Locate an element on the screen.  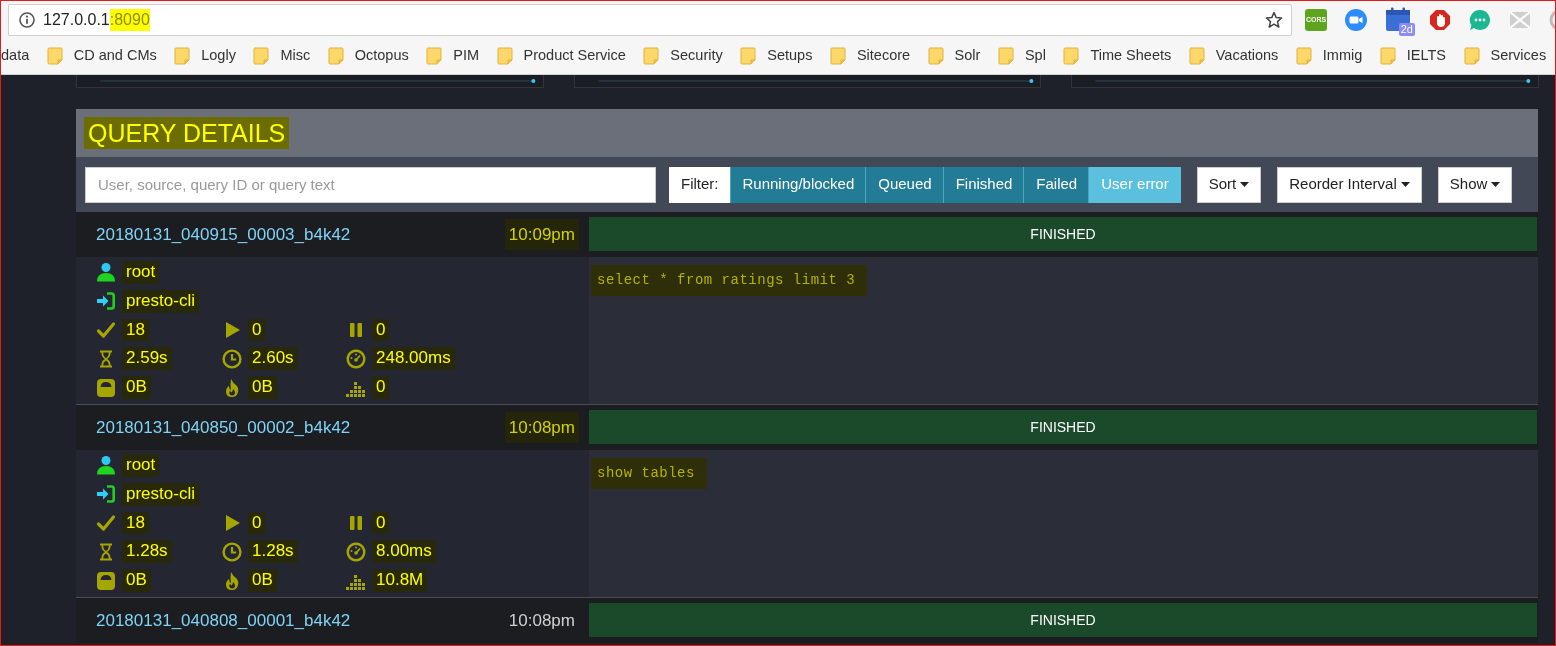
filter-label: Filter: is located at coordinates (700, 184).